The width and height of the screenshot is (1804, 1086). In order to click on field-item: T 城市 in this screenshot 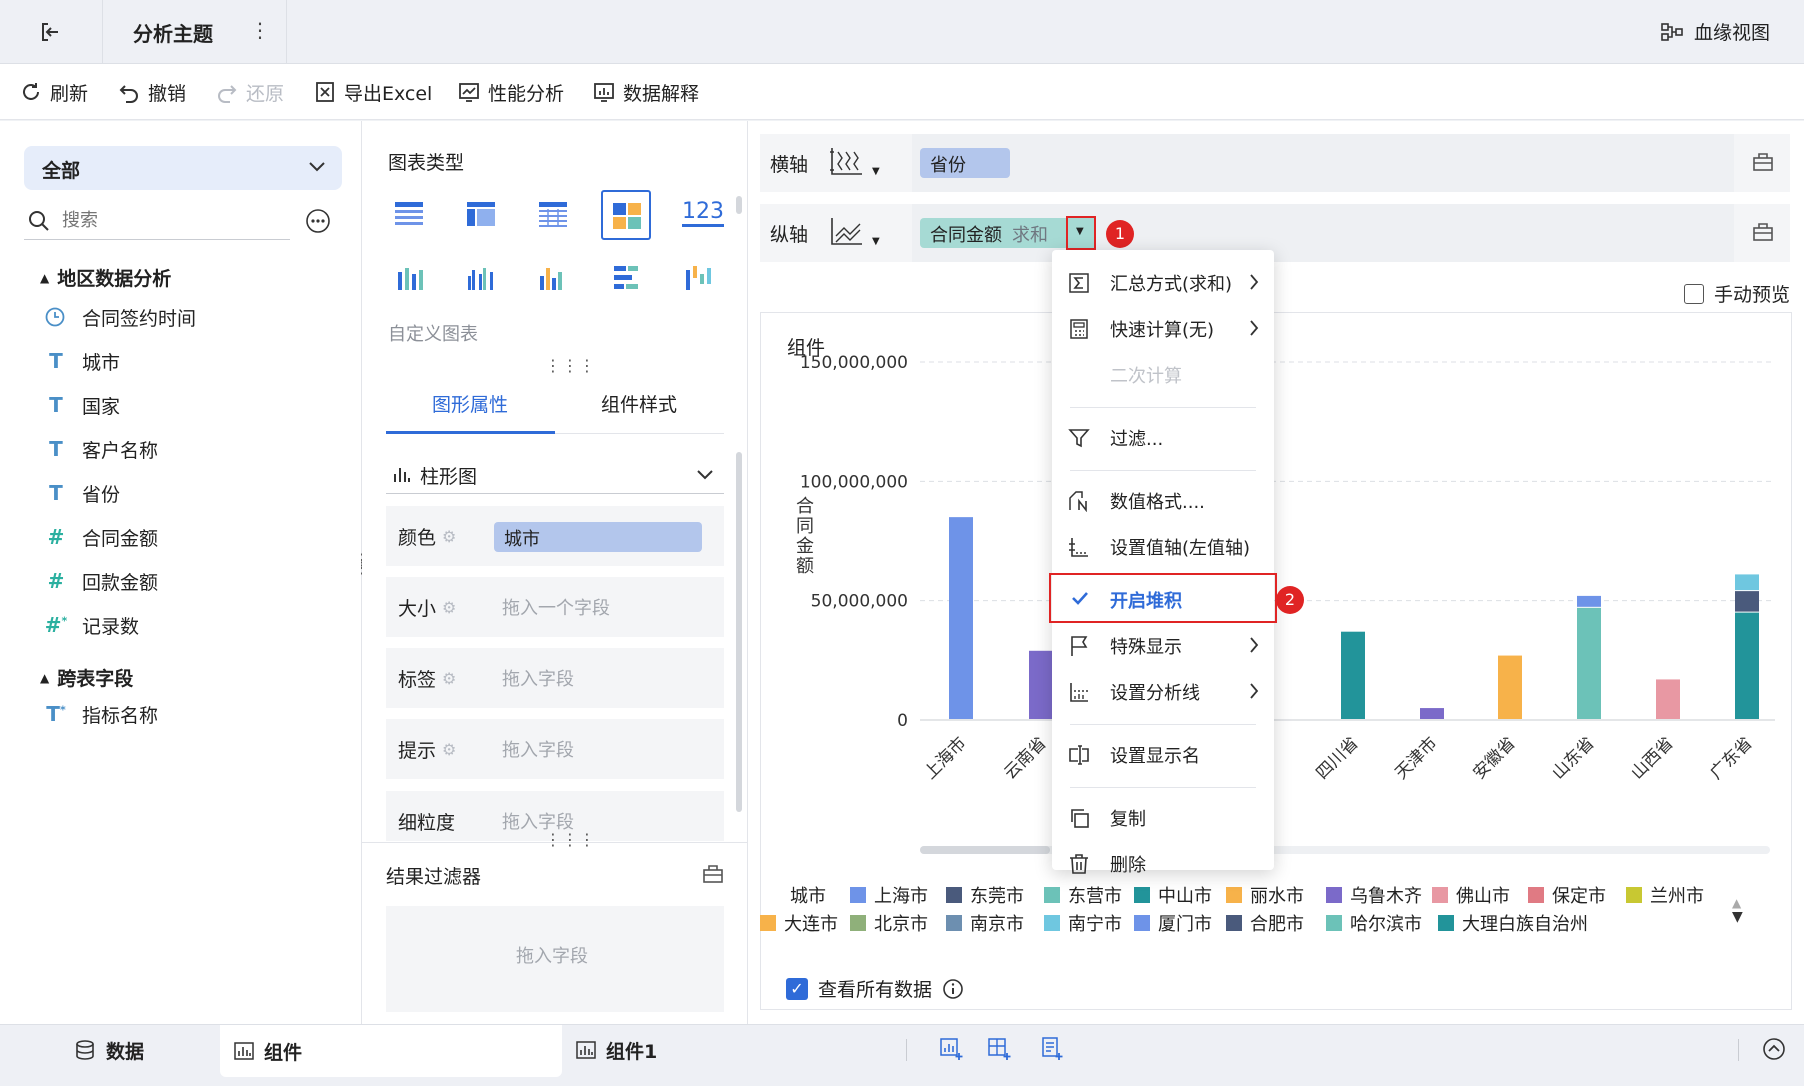, I will do `click(82, 361)`.